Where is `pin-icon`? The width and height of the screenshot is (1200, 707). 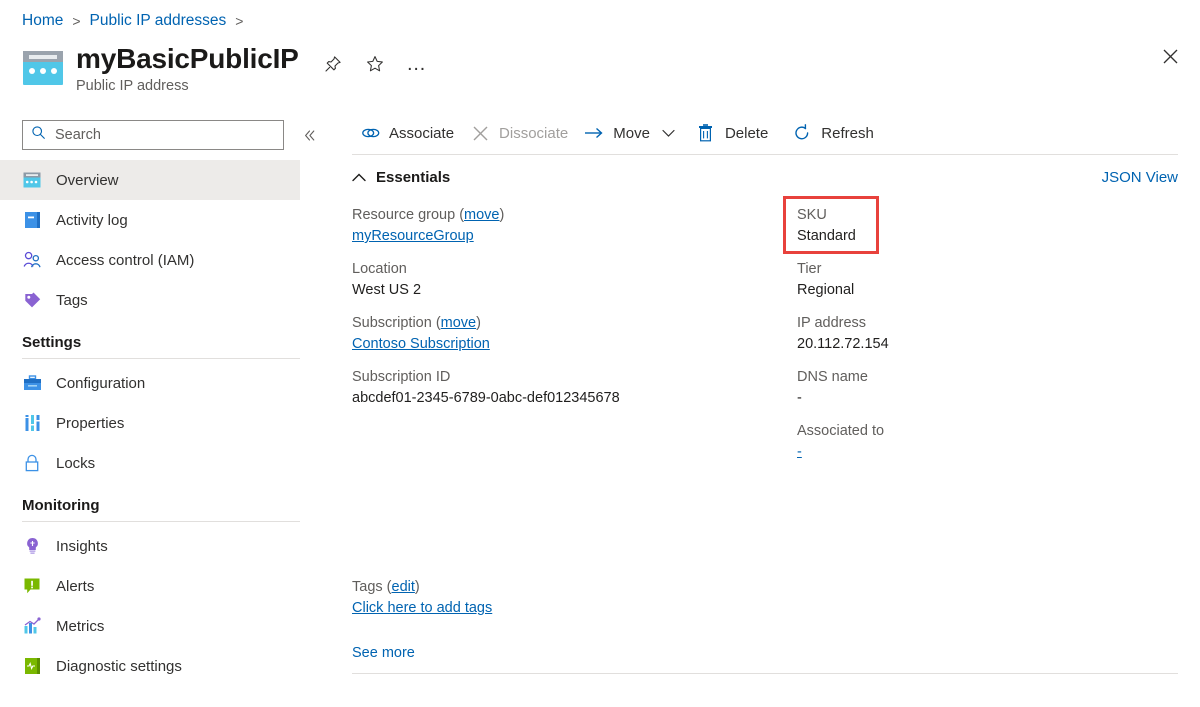 pin-icon is located at coordinates (333, 64).